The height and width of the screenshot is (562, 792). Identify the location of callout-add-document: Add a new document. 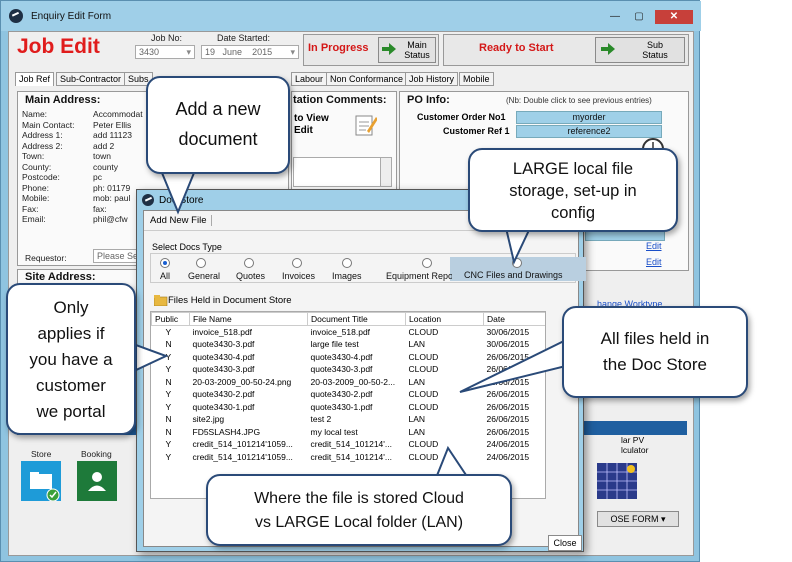
(218, 125).